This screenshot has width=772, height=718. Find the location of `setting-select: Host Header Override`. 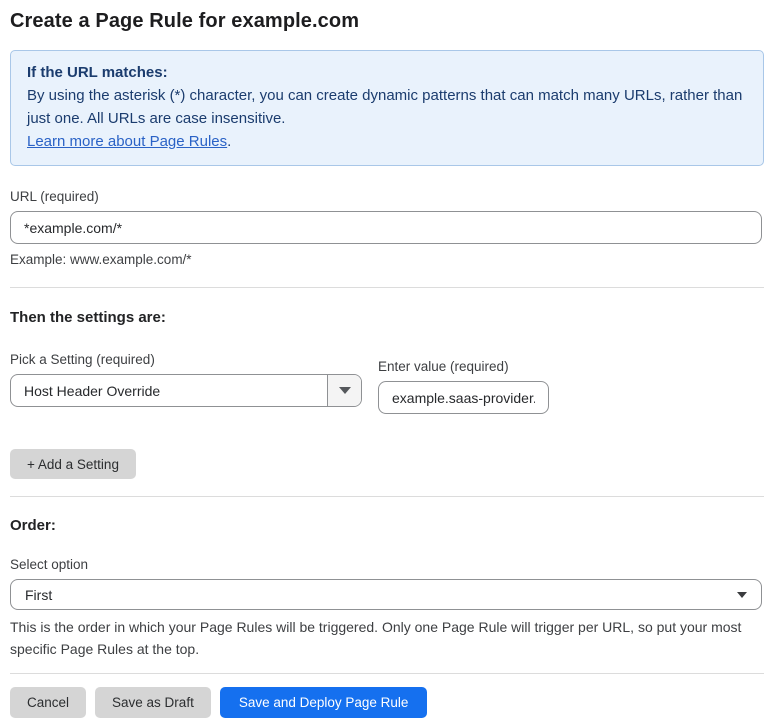

setting-select: Host Header Override is located at coordinates (186, 390).